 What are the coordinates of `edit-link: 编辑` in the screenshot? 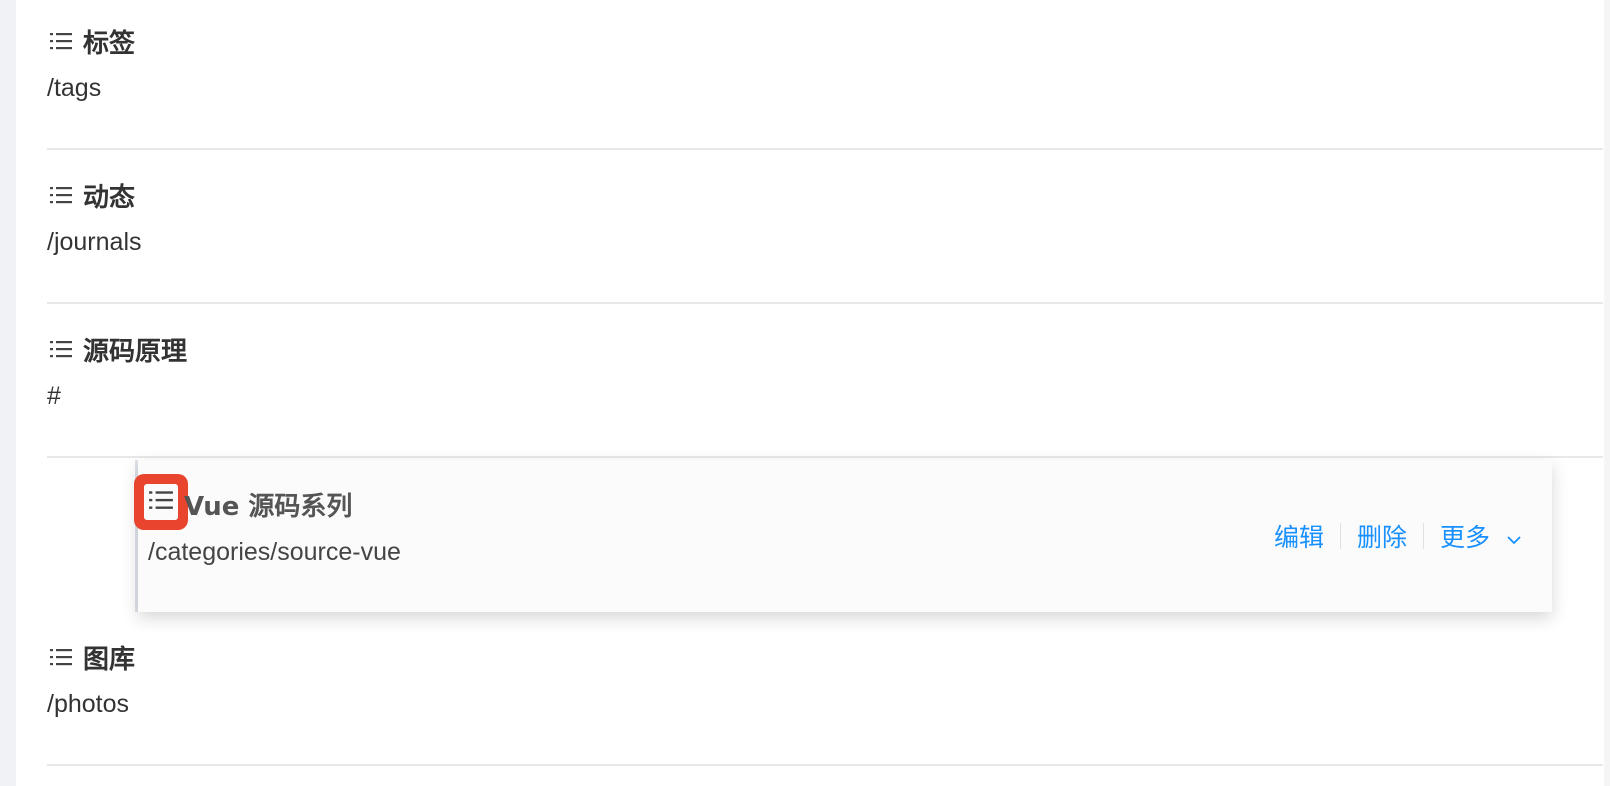 It's located at (1299, 536).